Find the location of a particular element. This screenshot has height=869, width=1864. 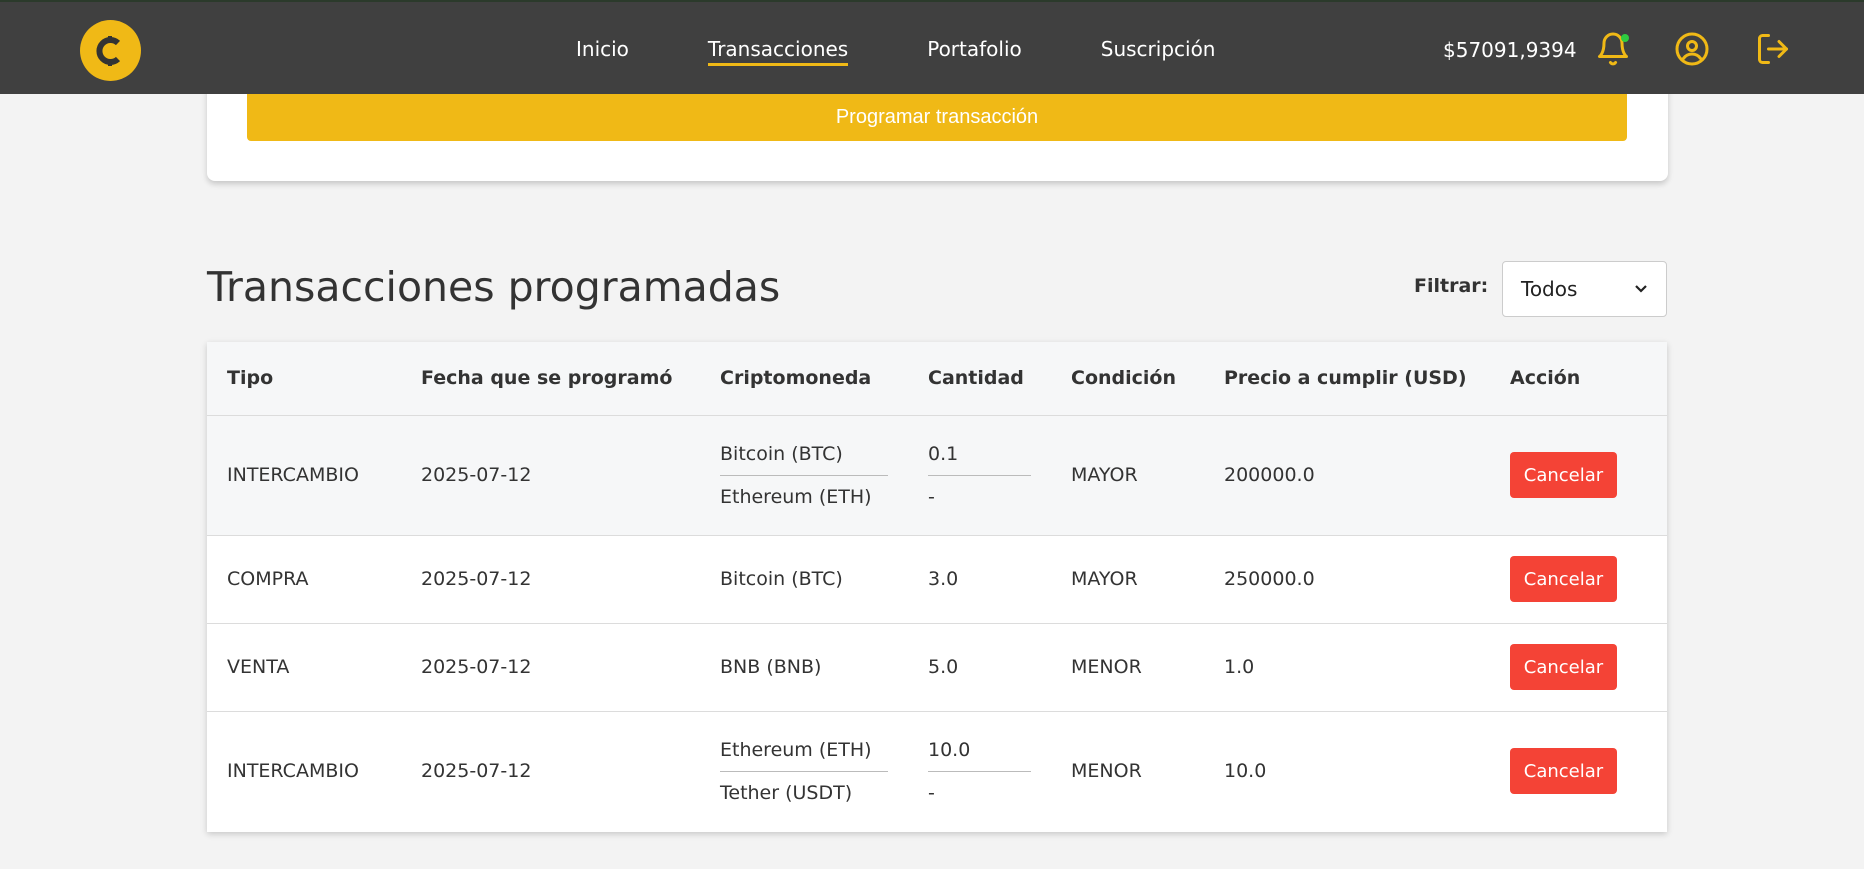

cell-cantidad: 5.0 is located at coordinates (943, 667).